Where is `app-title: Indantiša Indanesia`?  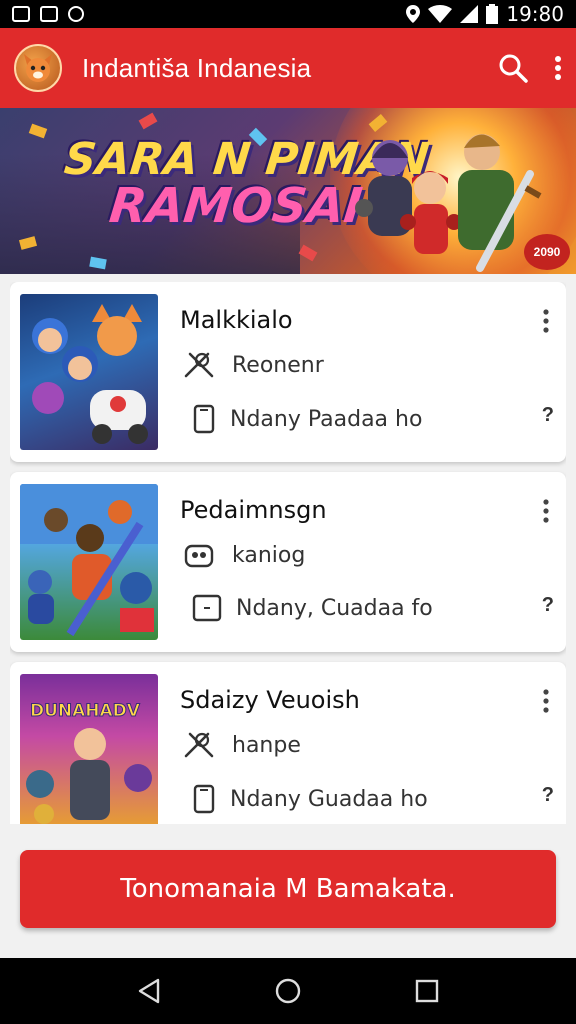
app-title: Indantiša Indanesia is located at coordinates (197, 67).